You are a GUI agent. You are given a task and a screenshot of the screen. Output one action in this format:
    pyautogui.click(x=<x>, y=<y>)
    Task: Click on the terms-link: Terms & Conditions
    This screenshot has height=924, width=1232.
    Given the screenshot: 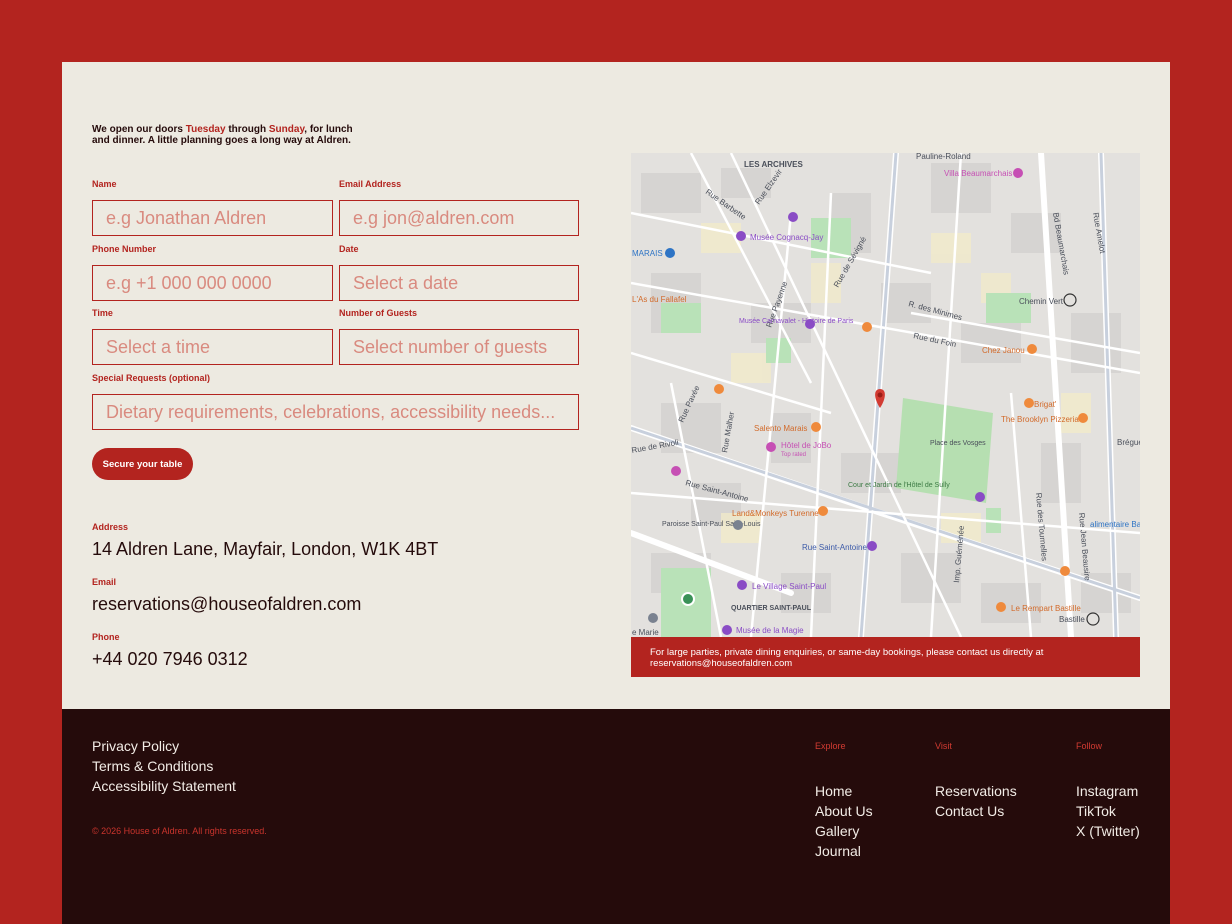 What is the action you would take?
    pyautogui.click(x=152, y=766)
    